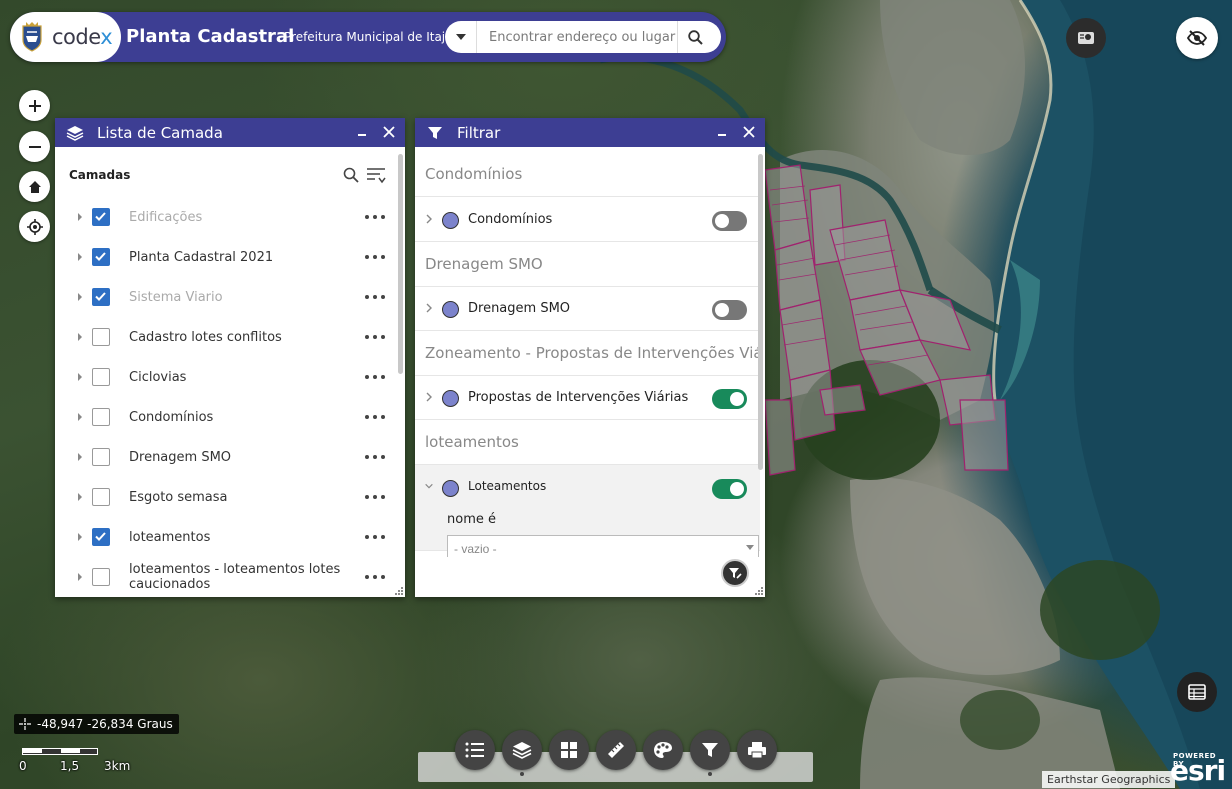  What do you see at coordinates (96, 724) in the screenshot?
I see `coordinate-readout: -48,947 -26,834 Graus` at bounding box center [96, 724].